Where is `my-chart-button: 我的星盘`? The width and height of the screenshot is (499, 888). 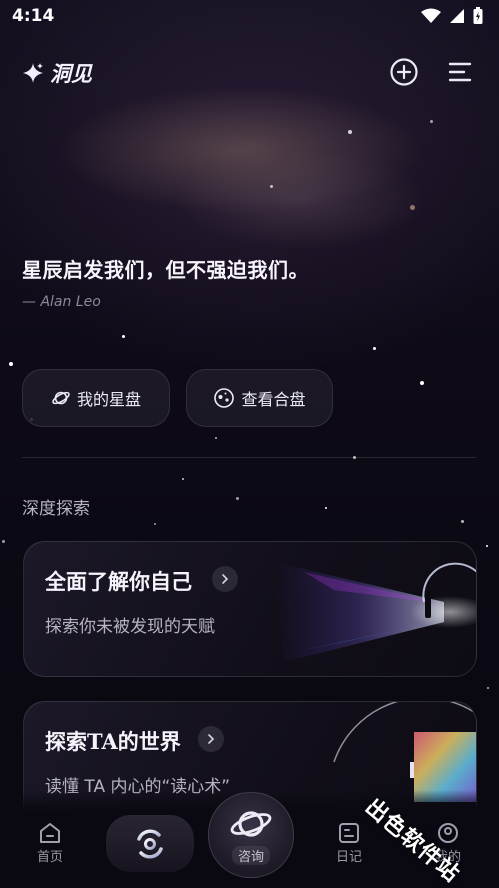 my-chart-button: 我的星盘 is located at coordinates (96, 398).